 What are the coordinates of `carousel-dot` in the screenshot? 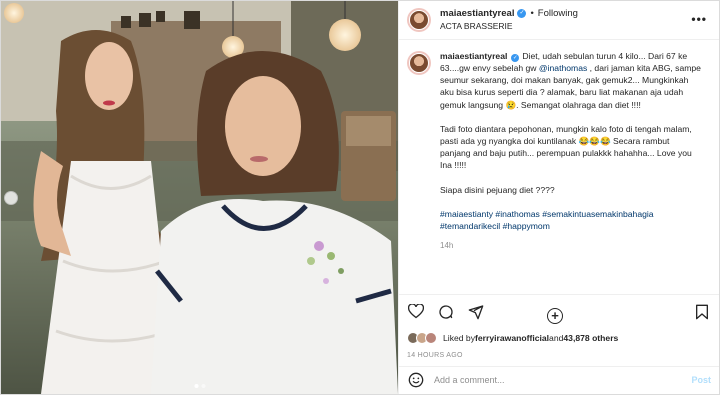 It's located at (203, 386).